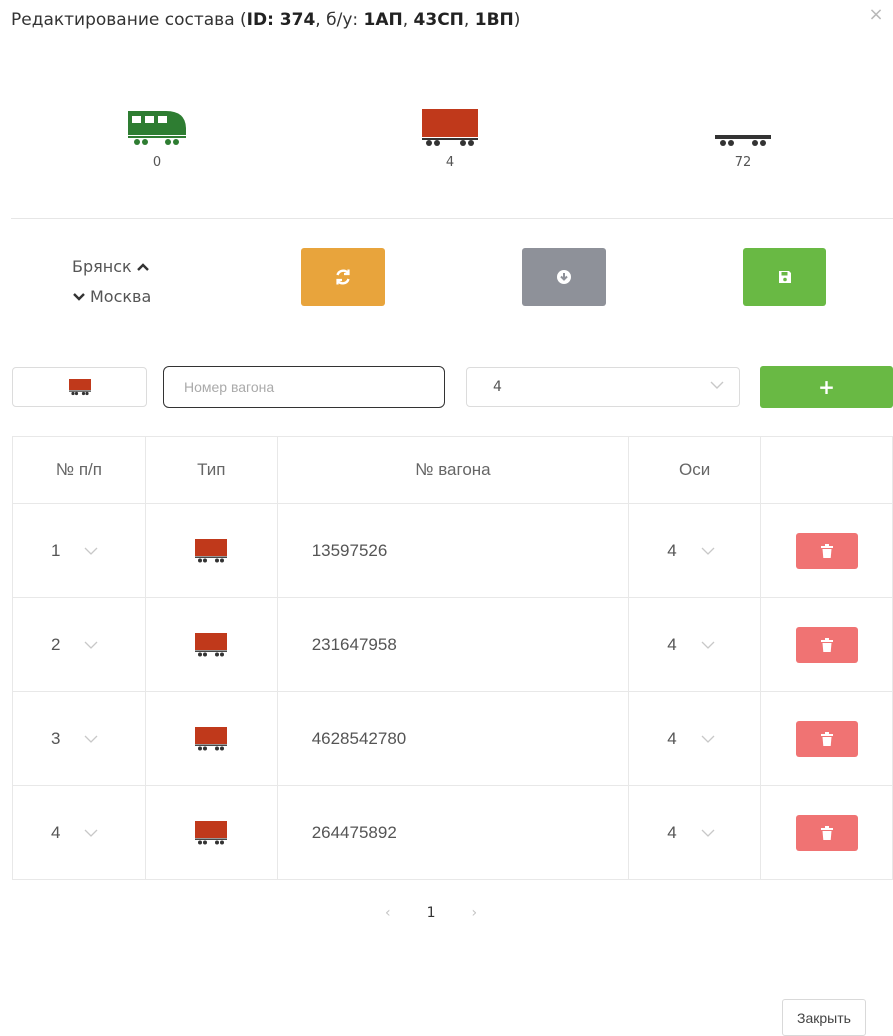  What do you see at coordinates (824, 1017) in the screenshot?
I see `close-button: Закрыть` at bounding box center [824, 1017].